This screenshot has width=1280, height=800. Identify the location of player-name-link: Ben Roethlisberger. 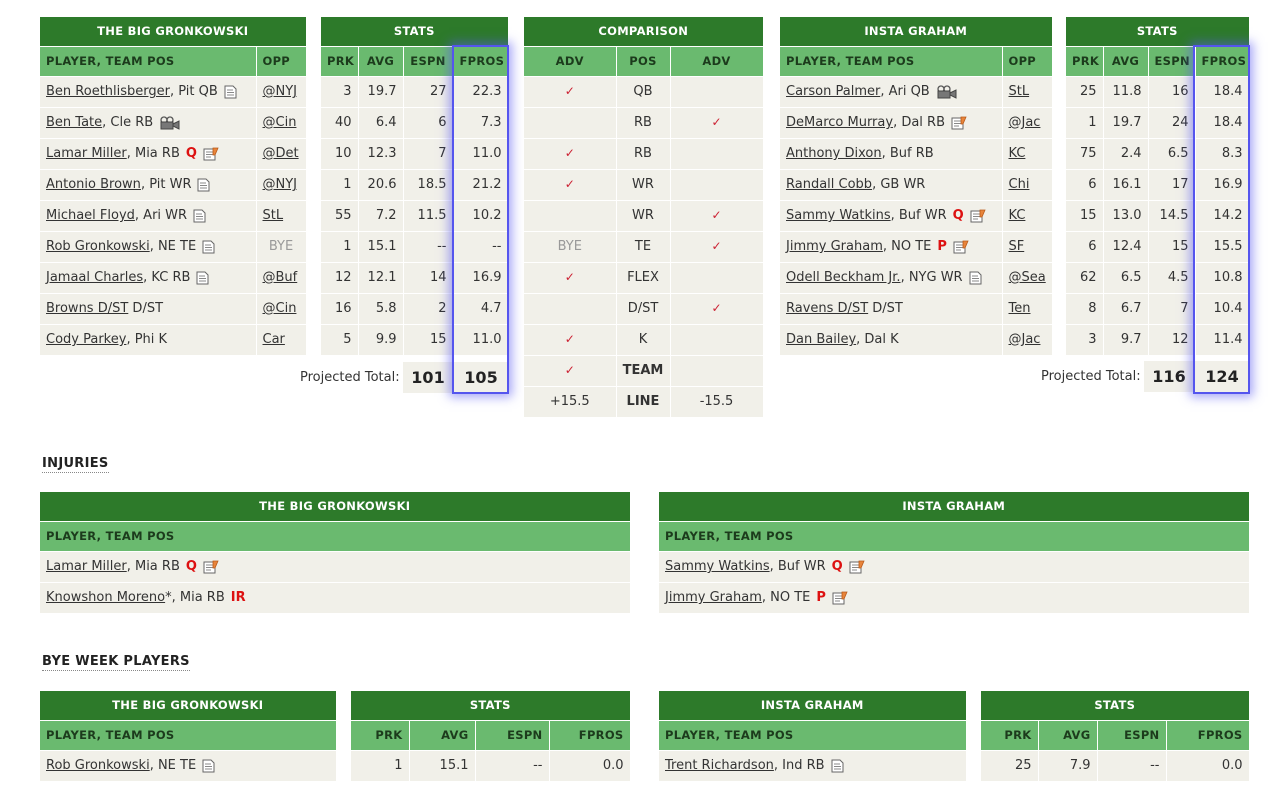
(108, 91).